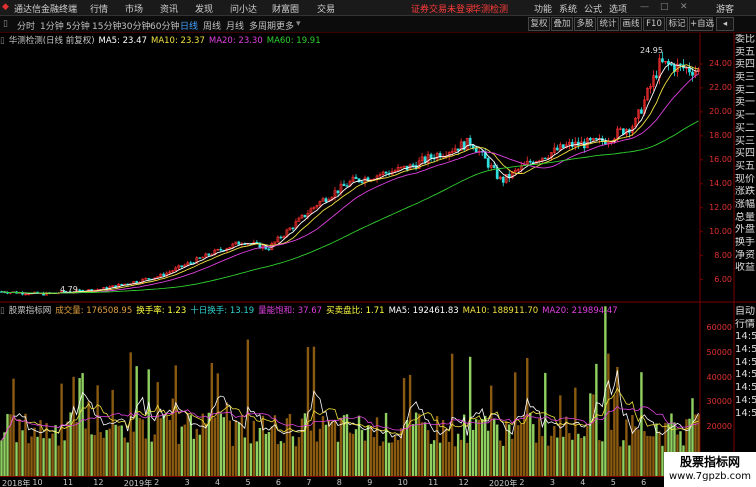  What do you see at coordinates (613, 482) in the screenshot?
I see `date-tick-label: 5` at bounding box center [613, 482].